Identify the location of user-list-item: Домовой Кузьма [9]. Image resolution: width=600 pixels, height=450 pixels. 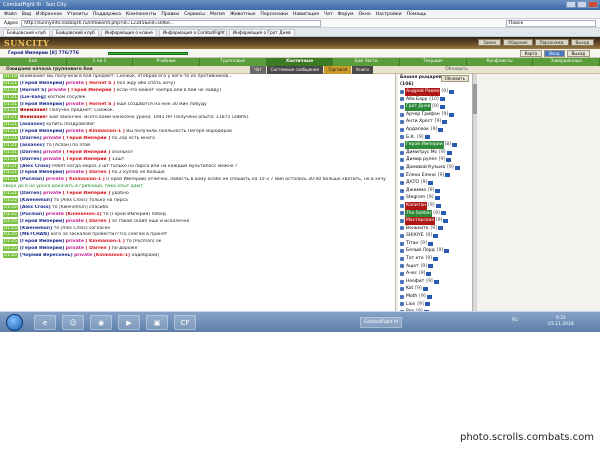
(435, 168).